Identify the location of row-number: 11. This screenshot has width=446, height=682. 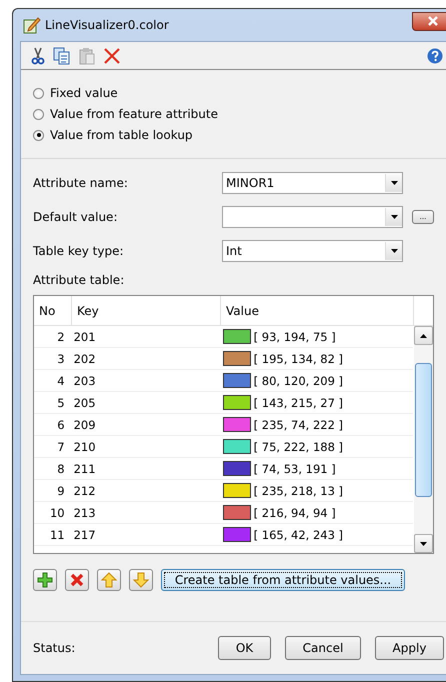
(57, 535).